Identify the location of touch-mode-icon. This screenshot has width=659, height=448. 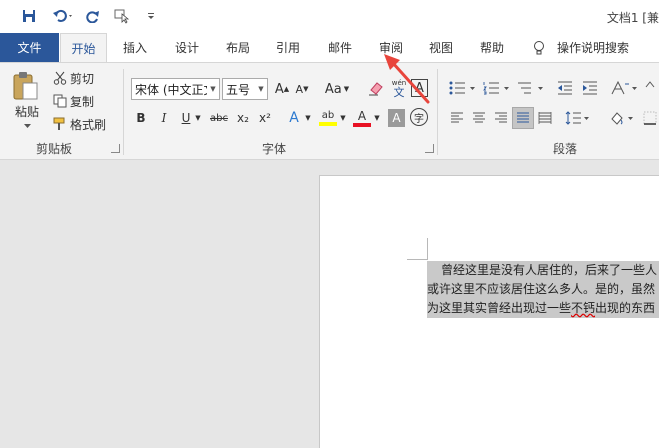
(122, 16).